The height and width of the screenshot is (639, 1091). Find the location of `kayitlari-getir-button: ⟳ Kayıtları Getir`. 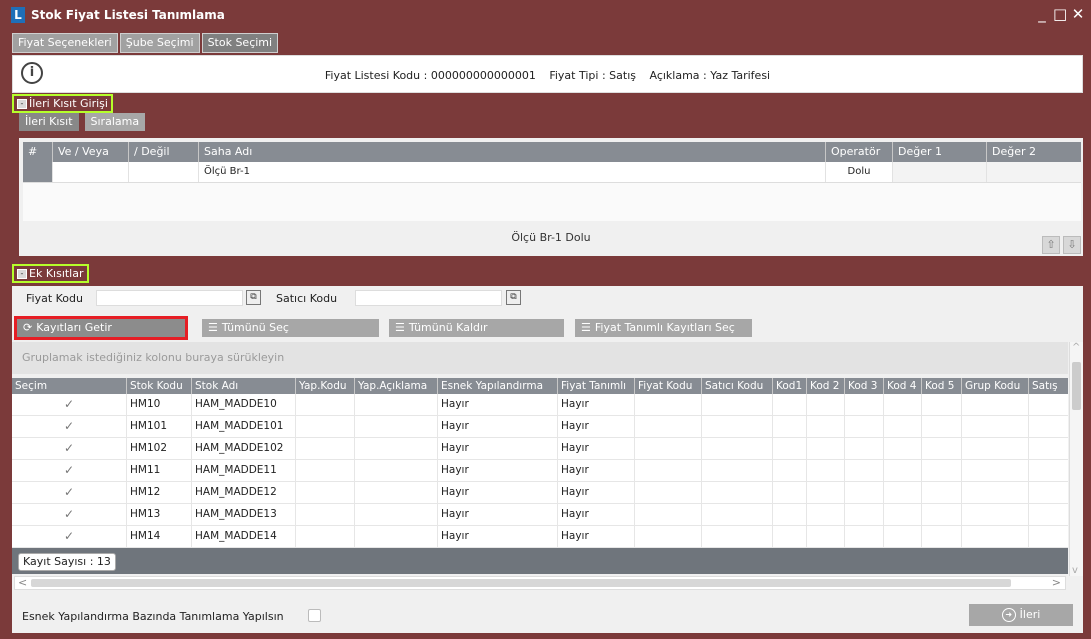

kayitlari-getir-button: ⟳ Kayıtları Getir is located at coordinates (101, 328).